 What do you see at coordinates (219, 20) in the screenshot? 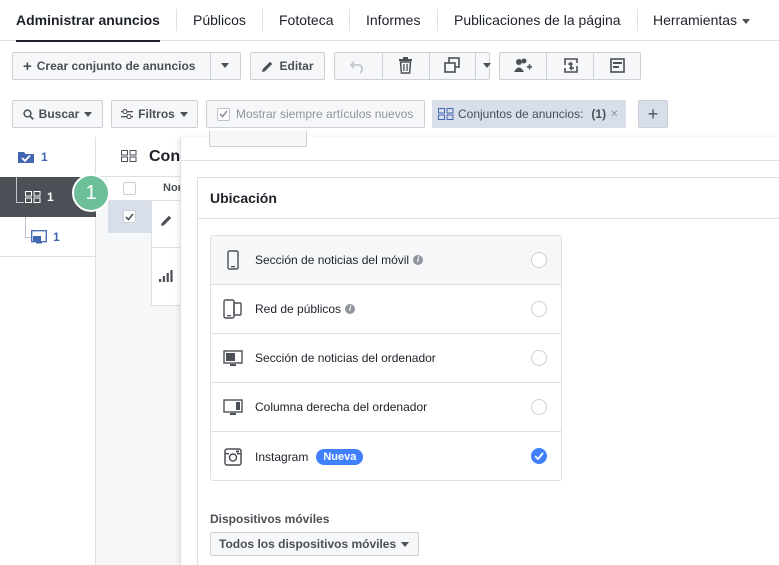
I see `tab-audiences: Públicos` at bounding box center [219, 20].